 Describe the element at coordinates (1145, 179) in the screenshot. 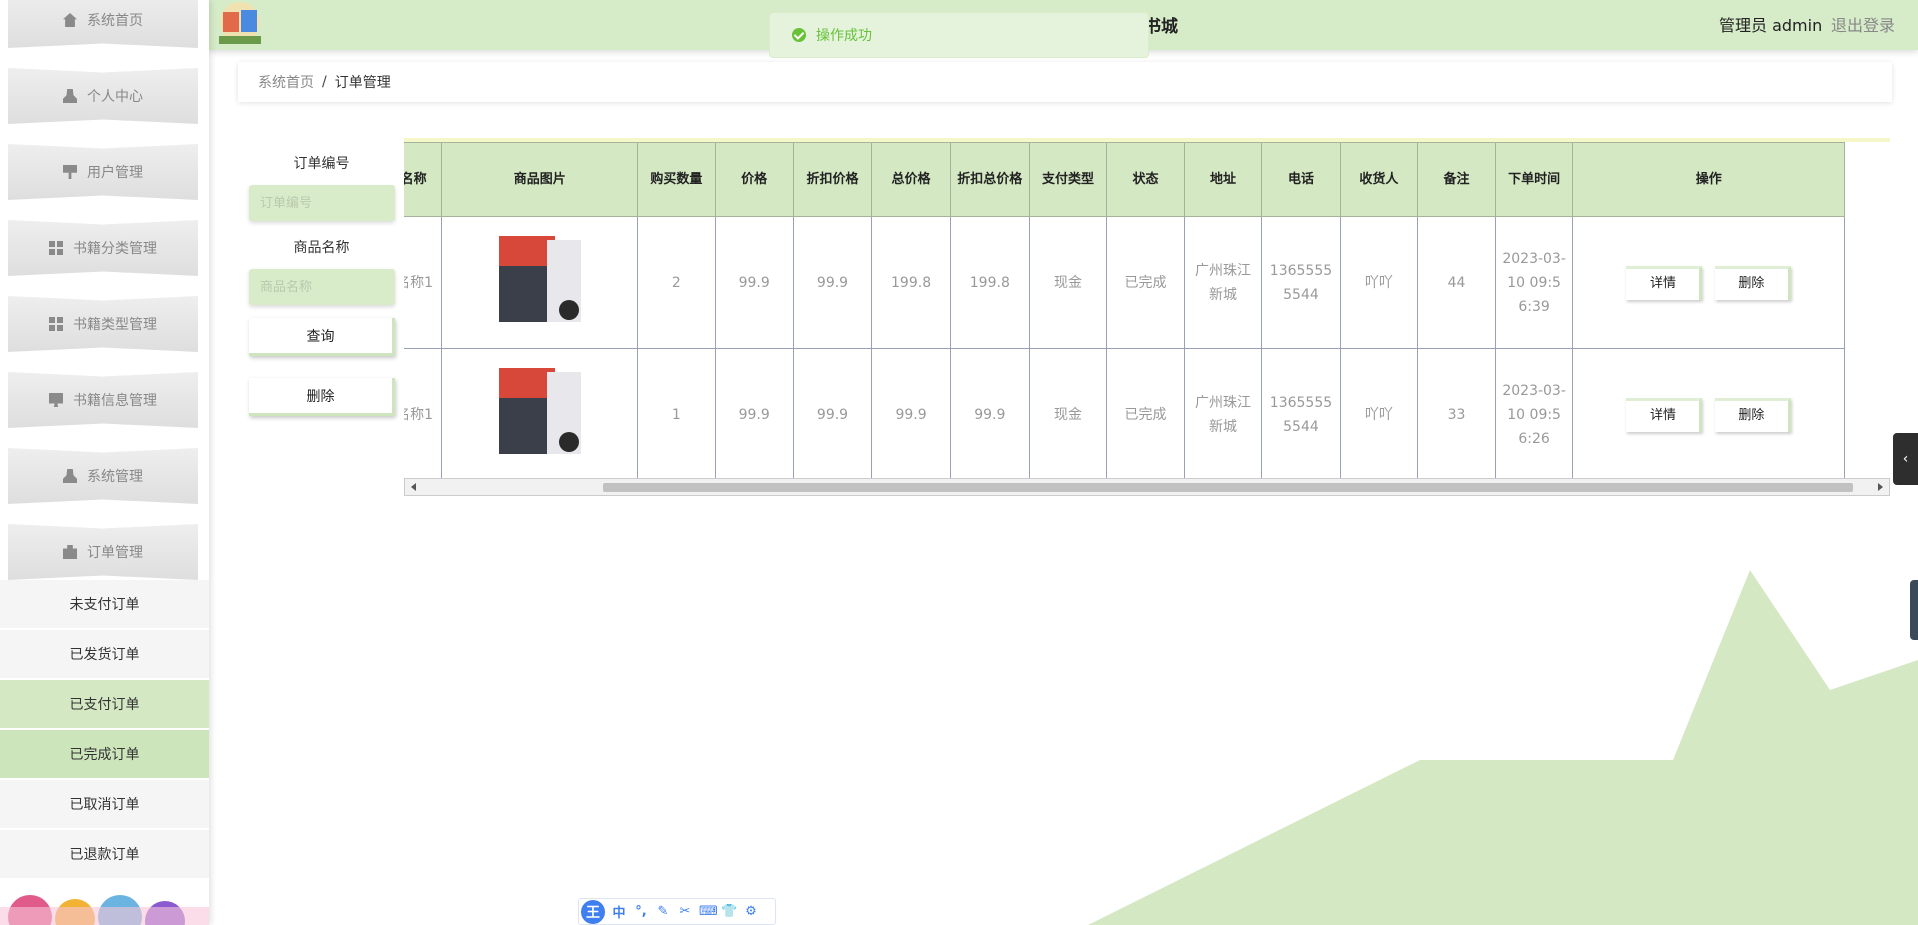

I see `col-header-status: 状态` at that location.